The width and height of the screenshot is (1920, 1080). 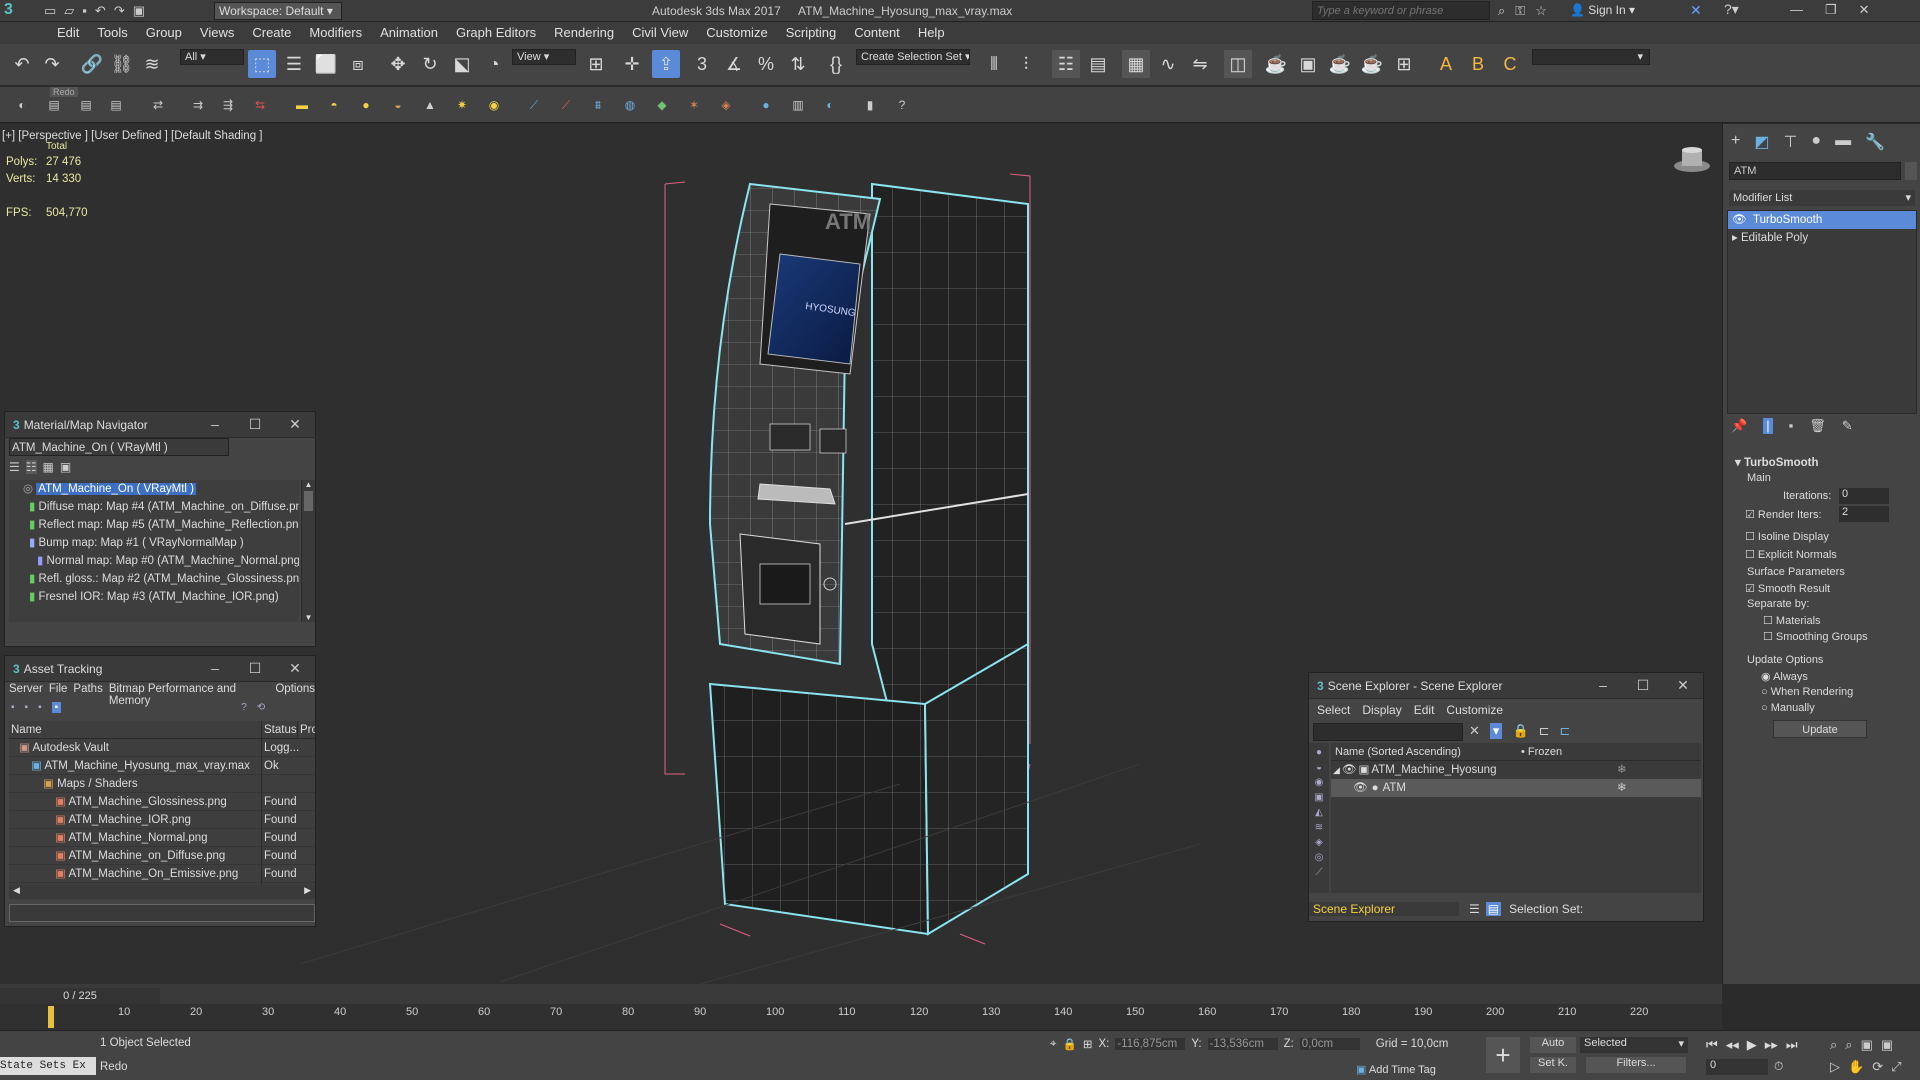 What do you see at coordinates (1541, 11) in the screenshot?
I see `star-icon: ☆` at bounding box center [1541, 11].